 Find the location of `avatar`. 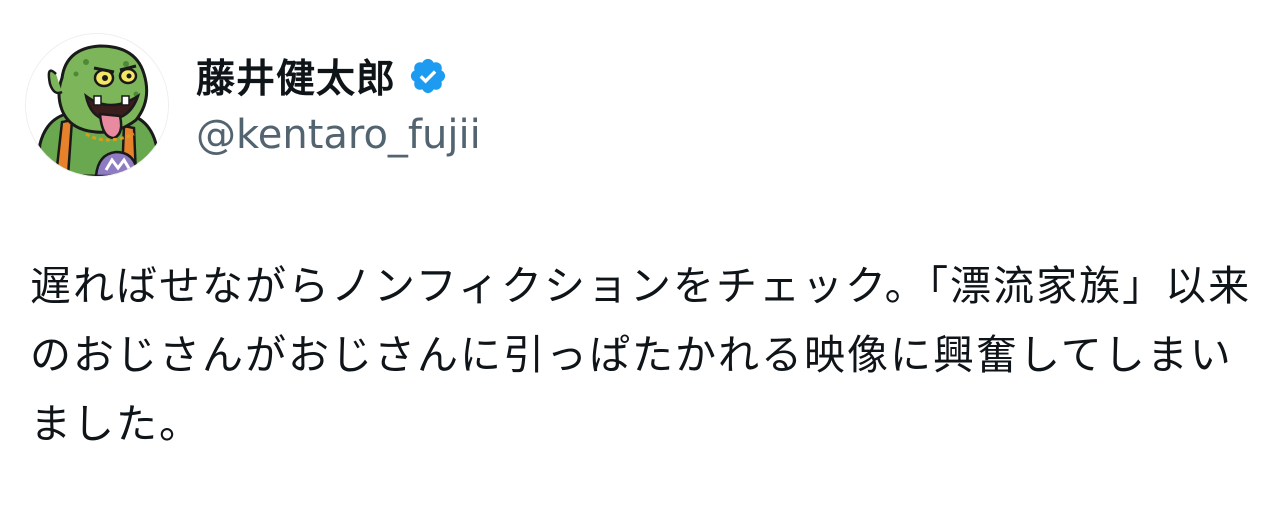

avatar is located at coordinates (97, 105).